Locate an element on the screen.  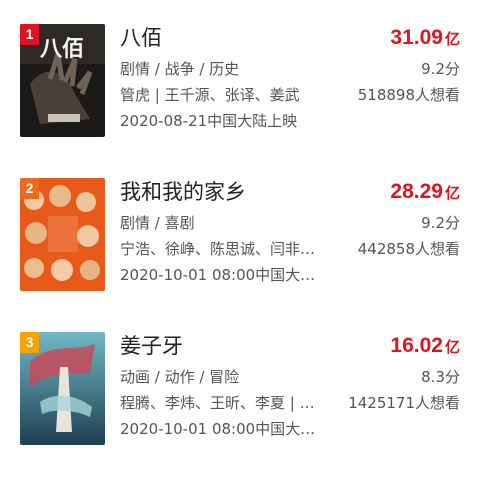
box-office: 28.29 亿 is located at coordinates (425, 192).